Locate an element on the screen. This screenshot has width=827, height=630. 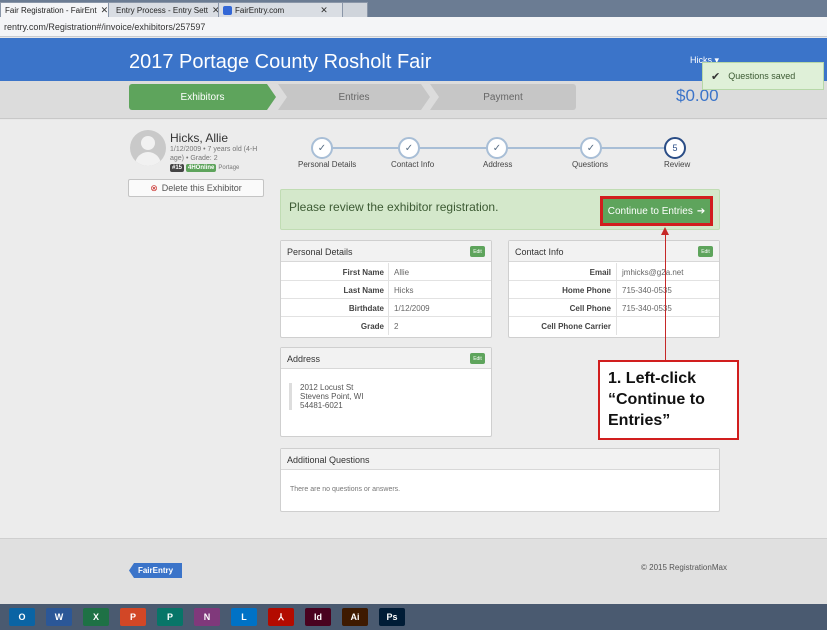
arrow-up-icon is located at coordinates (665, 231).